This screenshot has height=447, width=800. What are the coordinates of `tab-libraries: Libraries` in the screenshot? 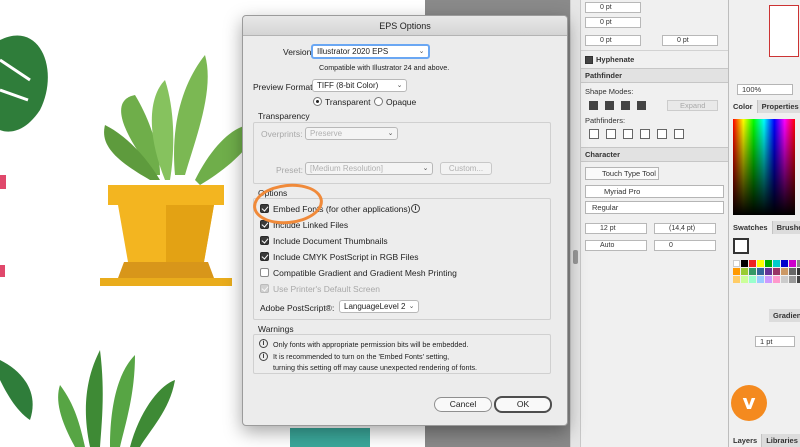 It's located at (781, 440).